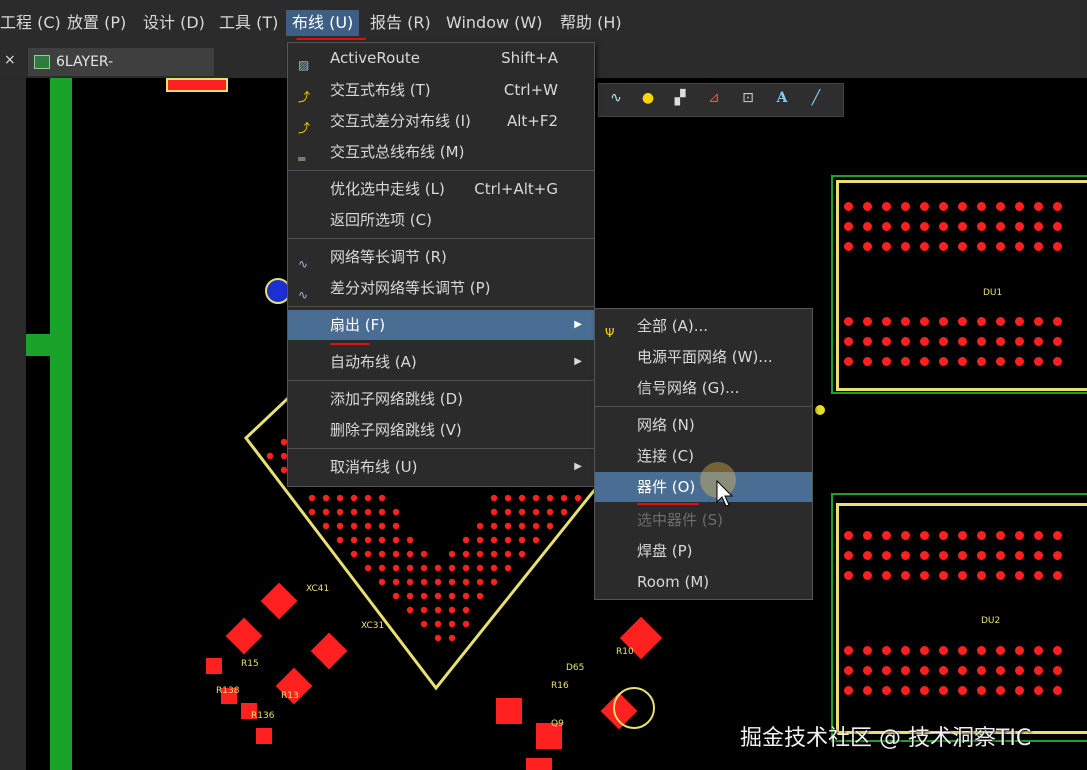 The image size is (1087, 770). What do you see at coordinates (441, 121) in the screenshot?
I see `menu-item-diff-pair-route: ⤴ 交互式差分对布线 (I) Alt+F2` at bounding box center [441, 121].